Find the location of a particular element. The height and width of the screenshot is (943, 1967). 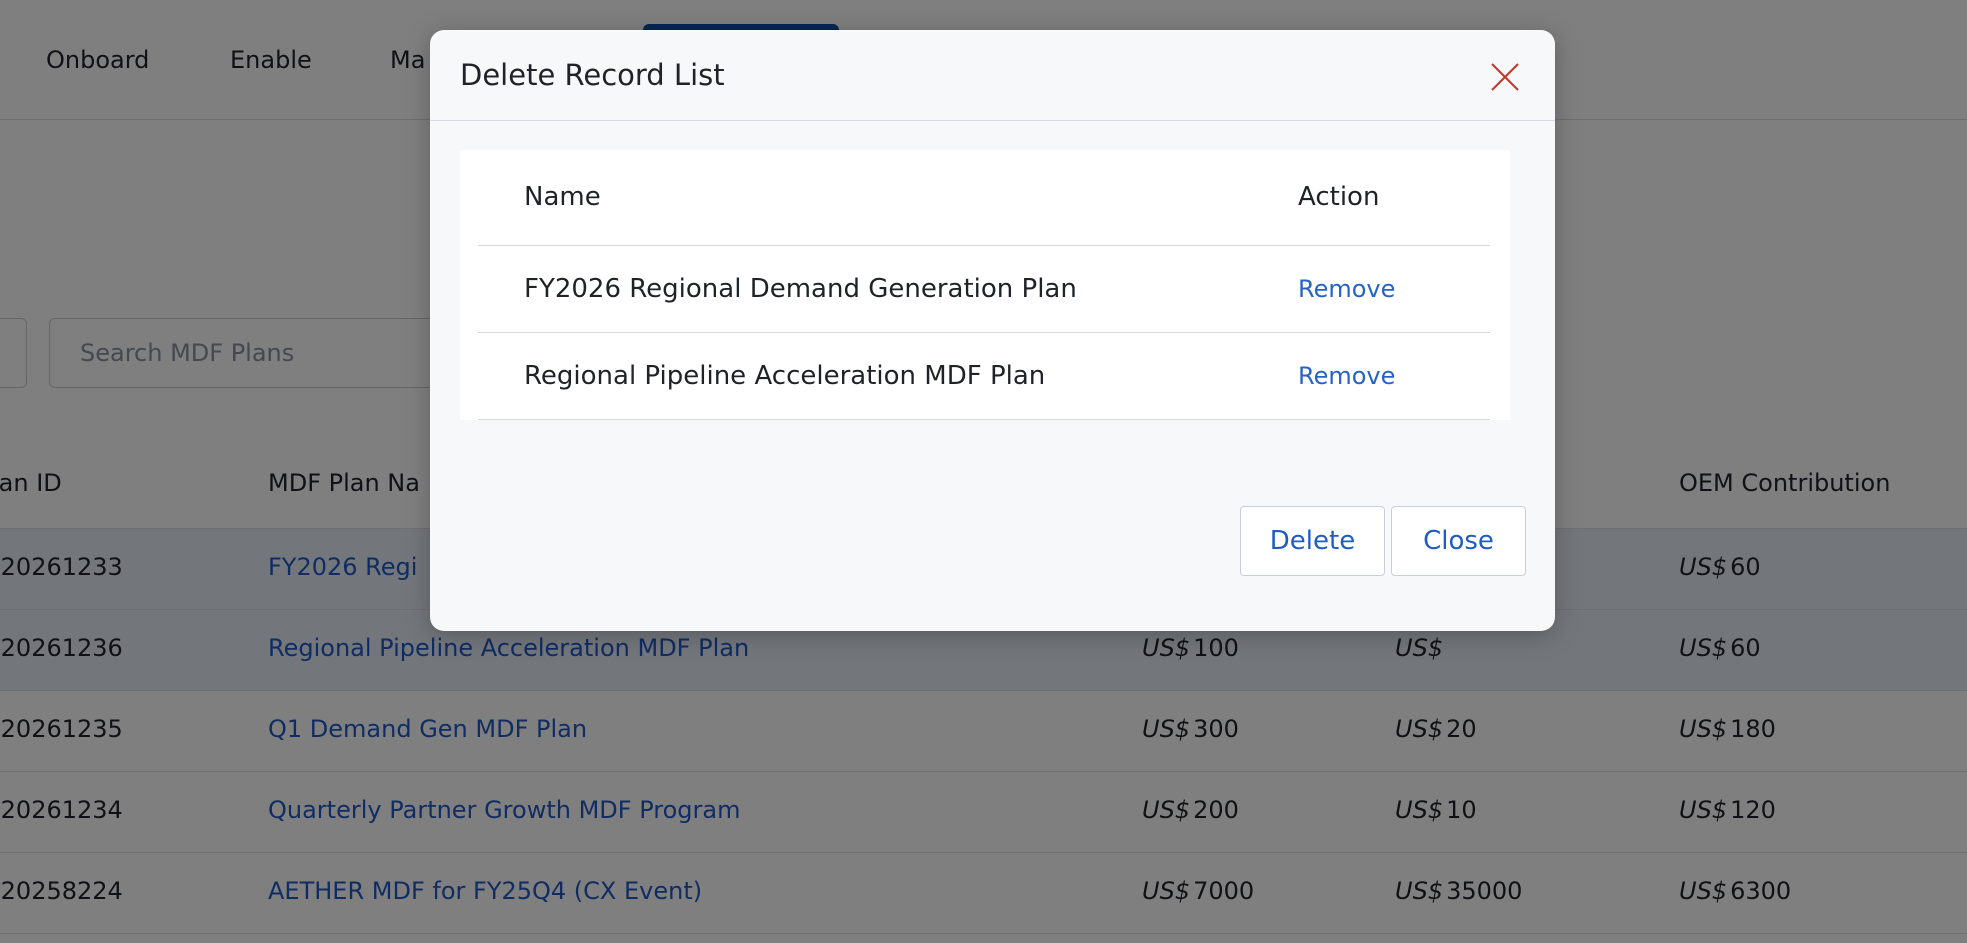

delete-button: Delete is located at coordinates (1312, 541).